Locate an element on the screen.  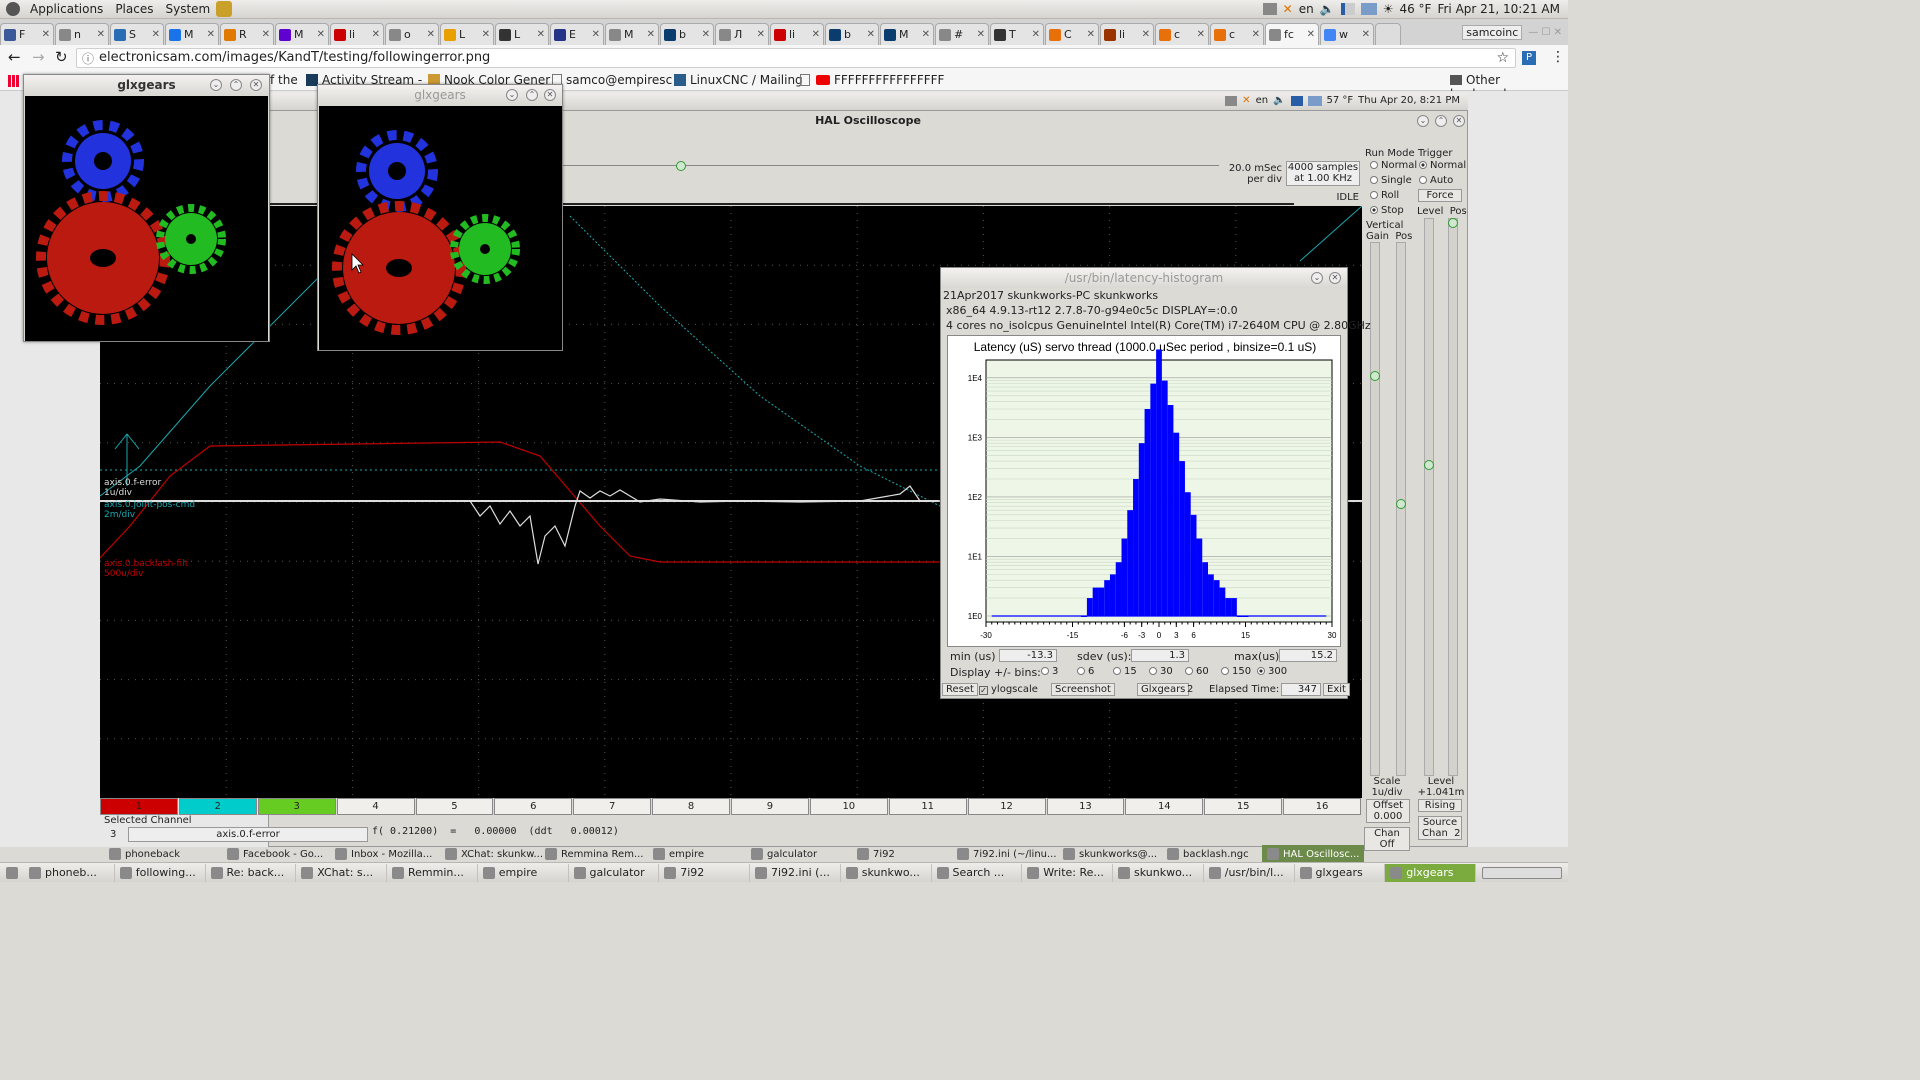
menu-icon: ⋮ is located at coordinates (1558, 57).